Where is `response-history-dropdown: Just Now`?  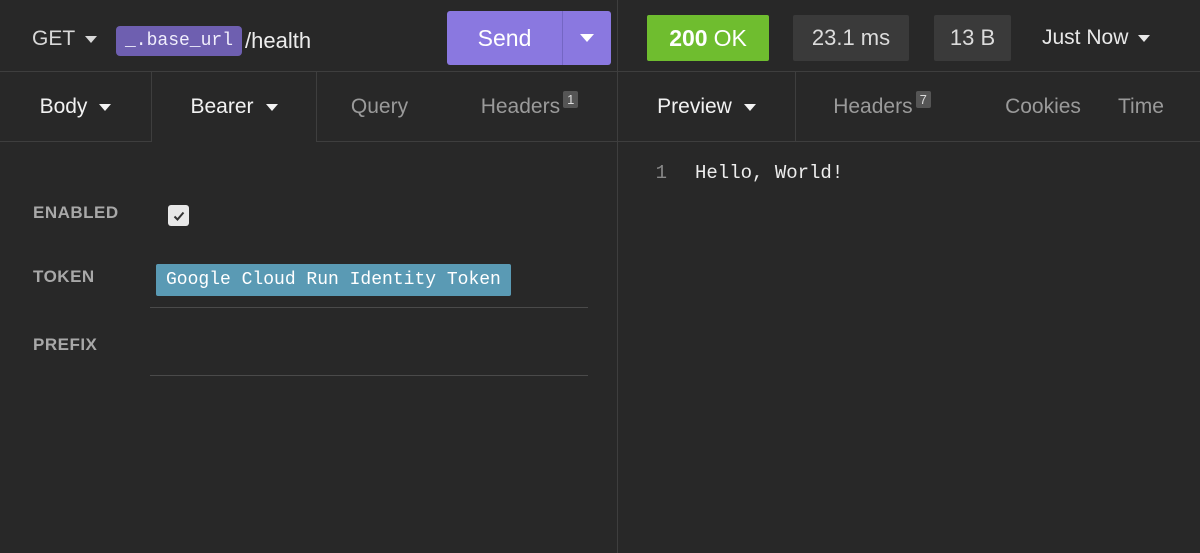 response-history-dropdown: Just Now is located at coordinates (1096, 38).